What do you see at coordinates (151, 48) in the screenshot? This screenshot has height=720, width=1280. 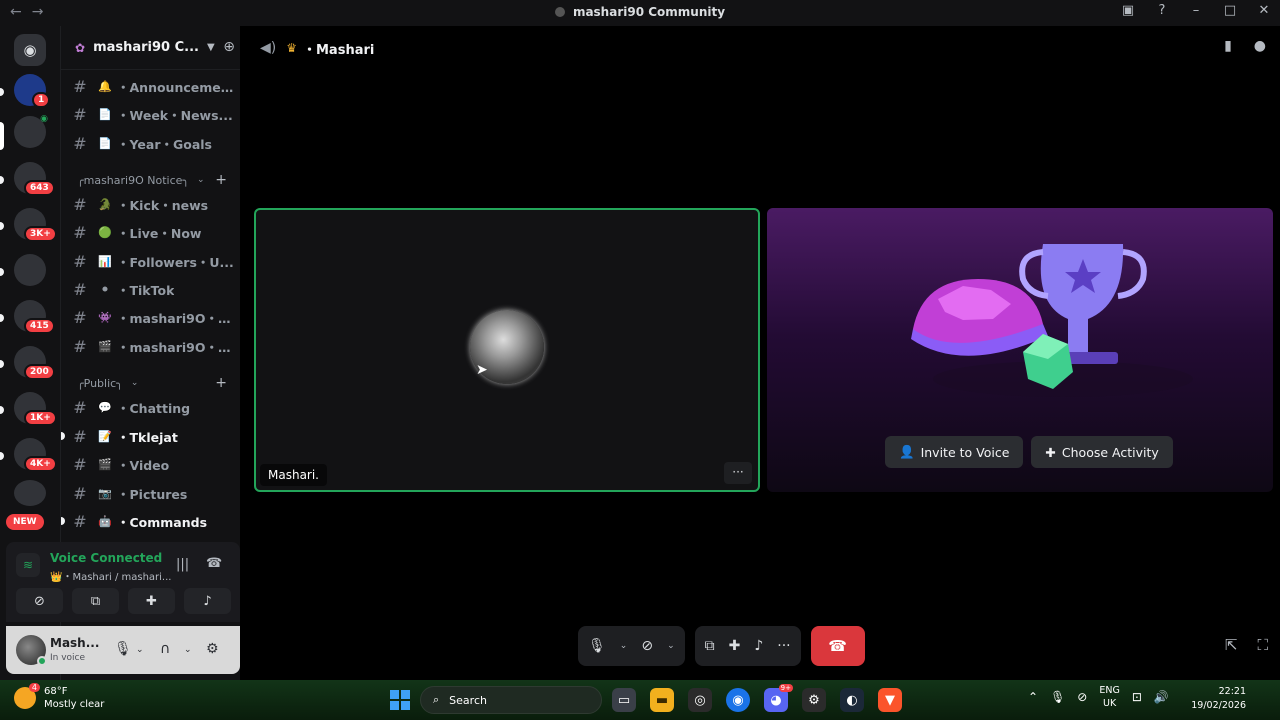 I see `server-header: ✿ mashari90 C... ▼ ⊕` at bounding box center [151, 48].